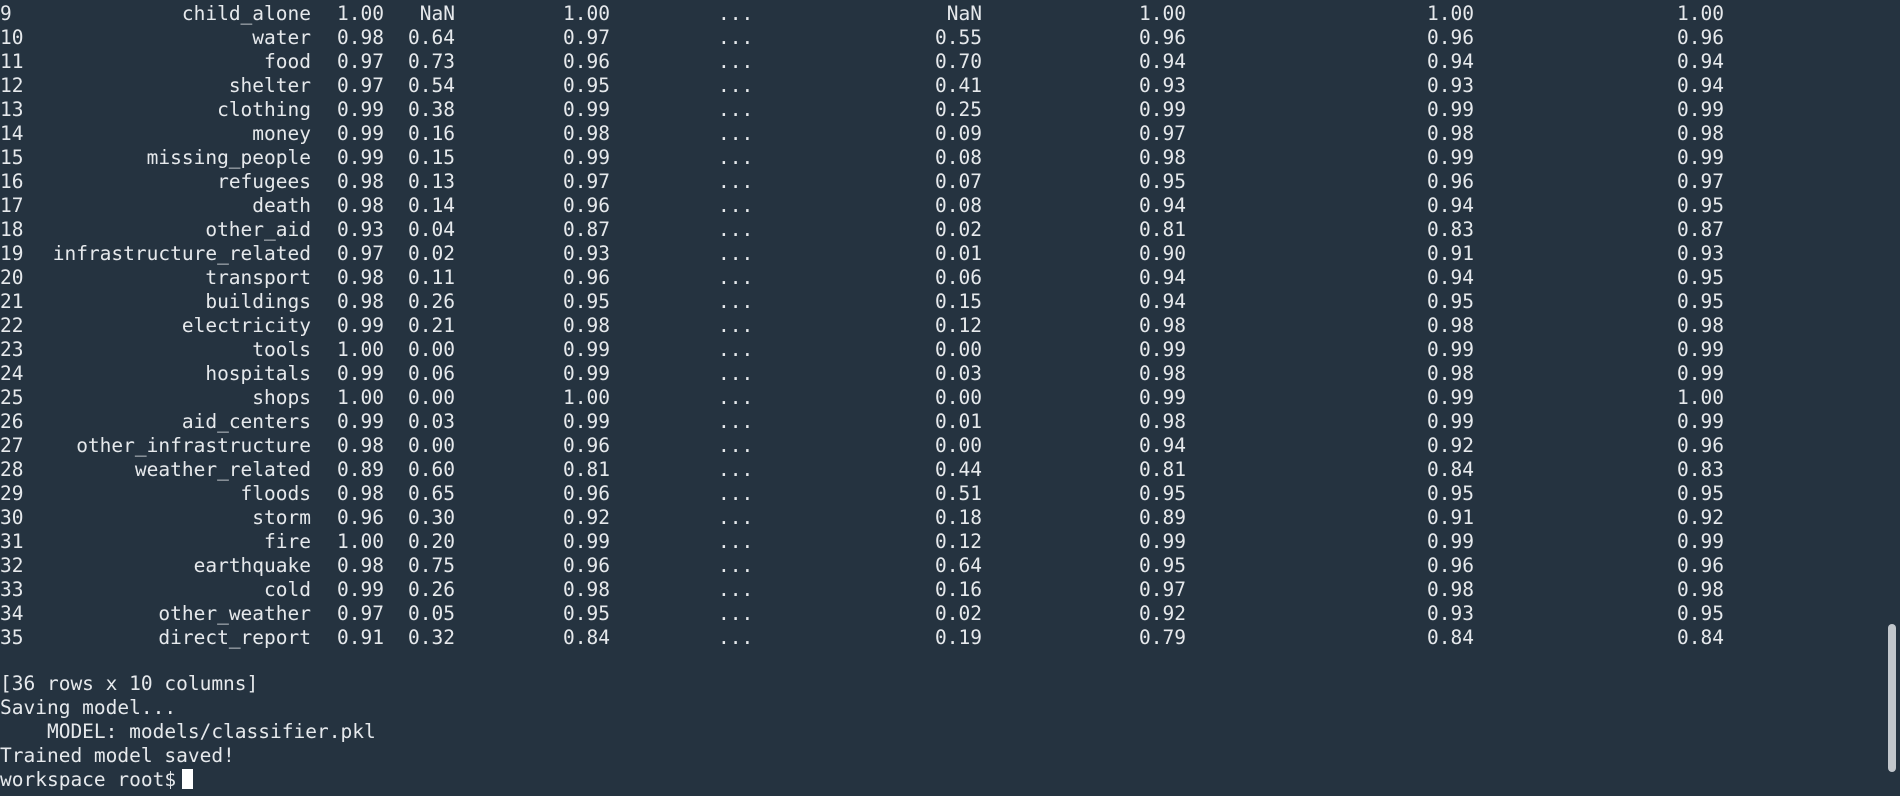 The image size is (1900, 796). Describe the element at coordinates (958, 493) in the screenshot. I see `metric-cell-c5: 0.51` at that location.